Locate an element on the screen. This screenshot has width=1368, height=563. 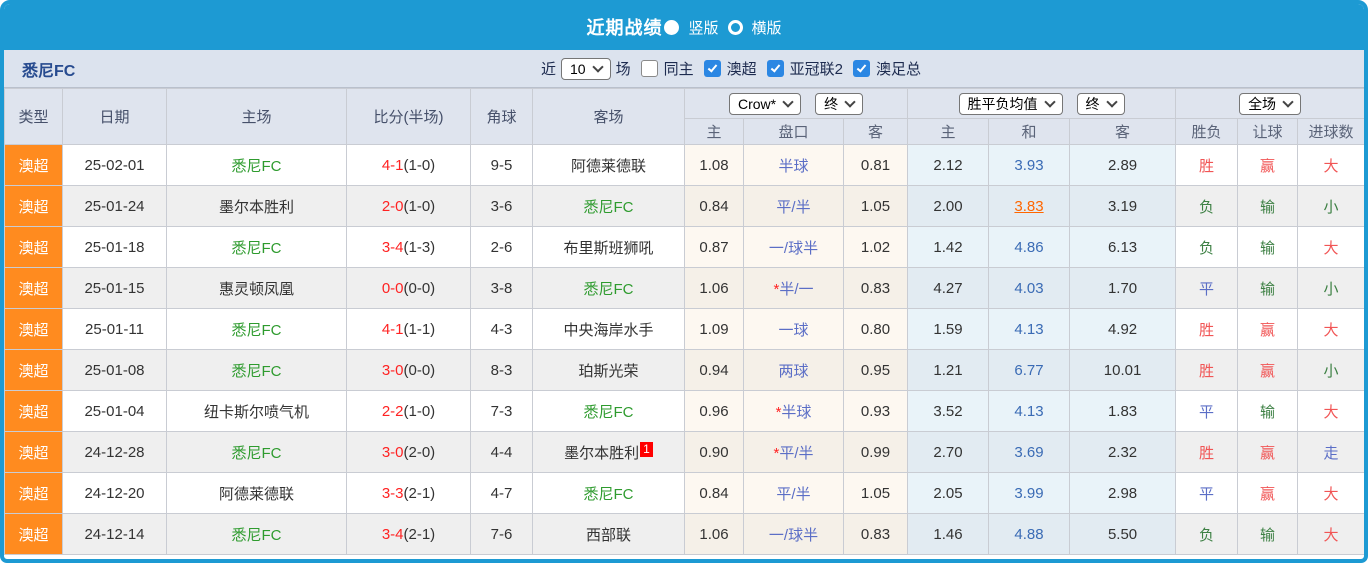
cell-away-team: 西部联 is located at coordinates (608, 534).